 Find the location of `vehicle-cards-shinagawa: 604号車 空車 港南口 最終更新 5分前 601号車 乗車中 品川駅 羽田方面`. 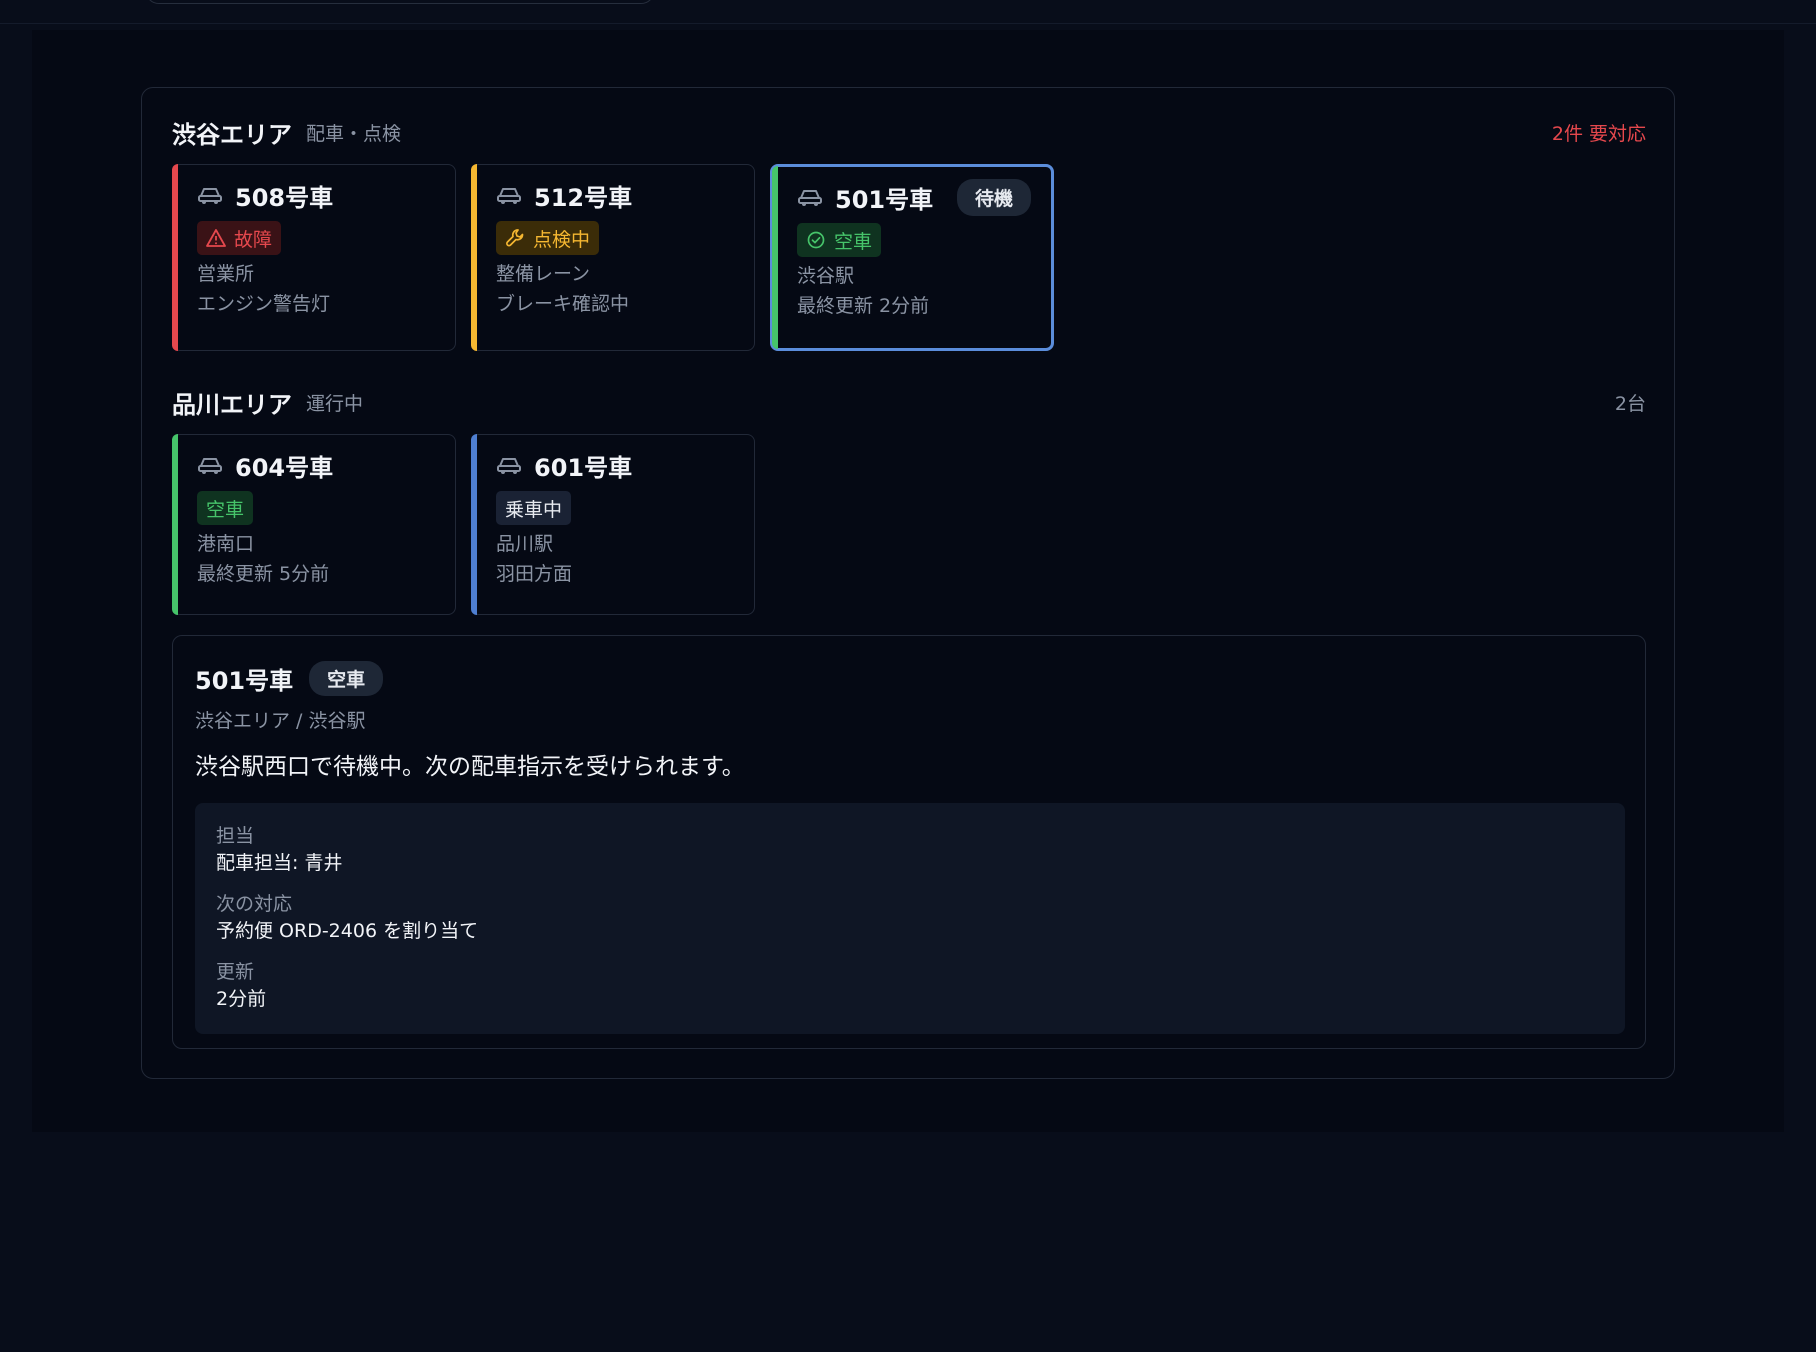

vehicle-cards-shinagawa: 604号車 空車 港南口 最終更新 5分前 601号車 乗車中 品川駅 羽田方面 is located at coordinates (463, 524).